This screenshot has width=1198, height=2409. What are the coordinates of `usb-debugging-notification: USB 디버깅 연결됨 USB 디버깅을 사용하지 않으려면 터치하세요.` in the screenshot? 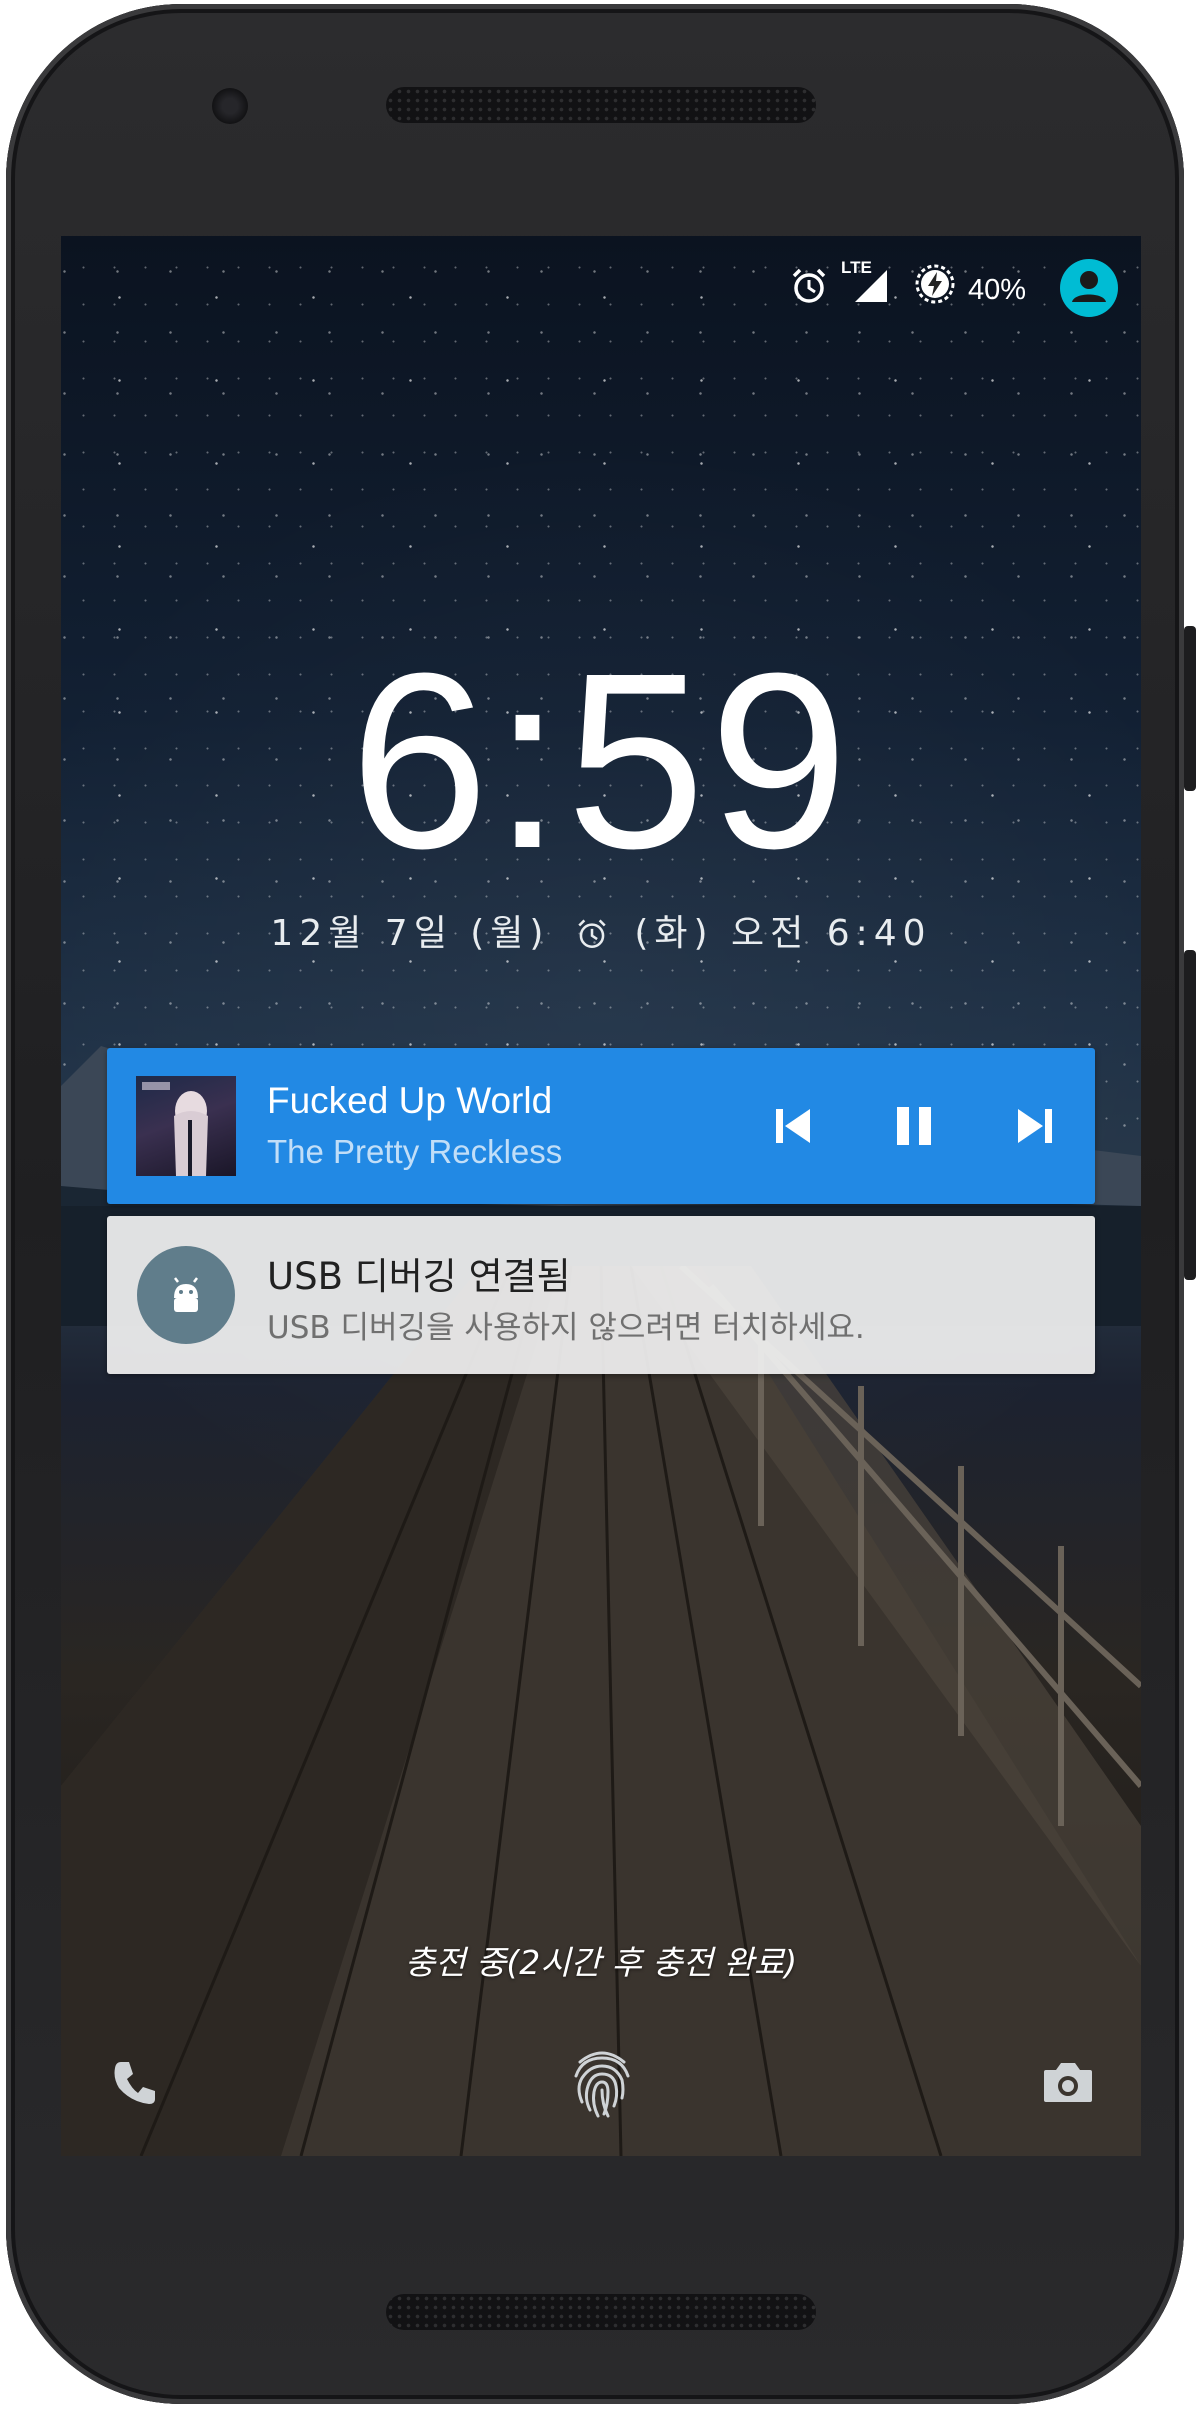 It's located at (601, 1295).